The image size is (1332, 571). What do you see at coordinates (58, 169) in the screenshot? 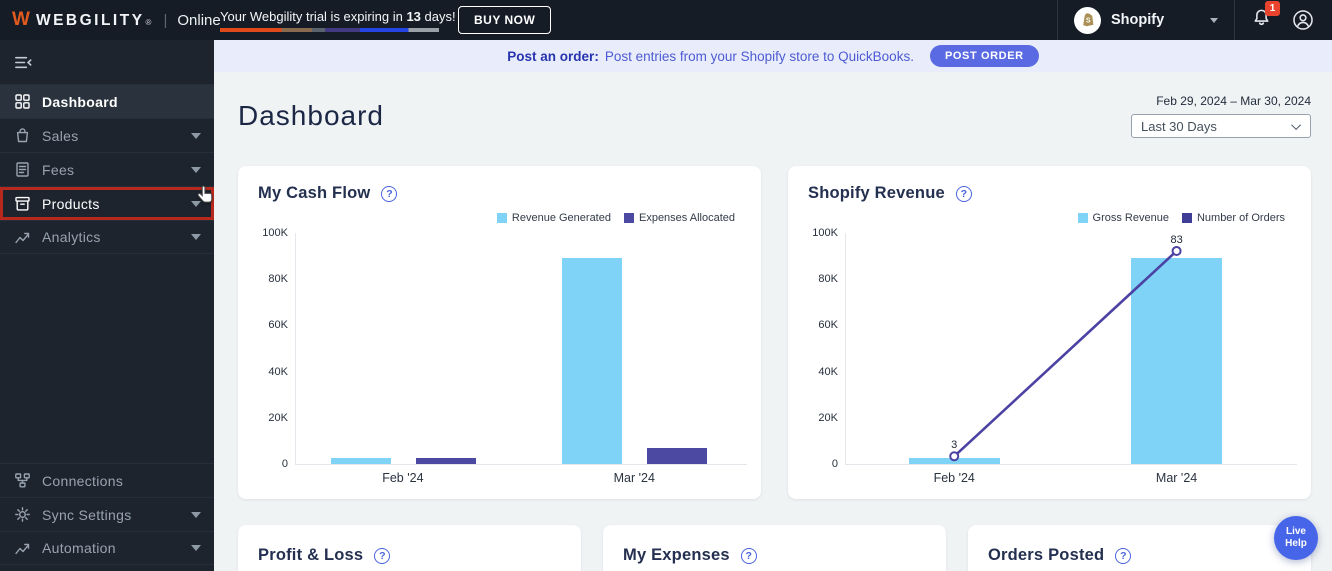
I see `sidebar-item-label: Fees` at bounding box center [58, 169].